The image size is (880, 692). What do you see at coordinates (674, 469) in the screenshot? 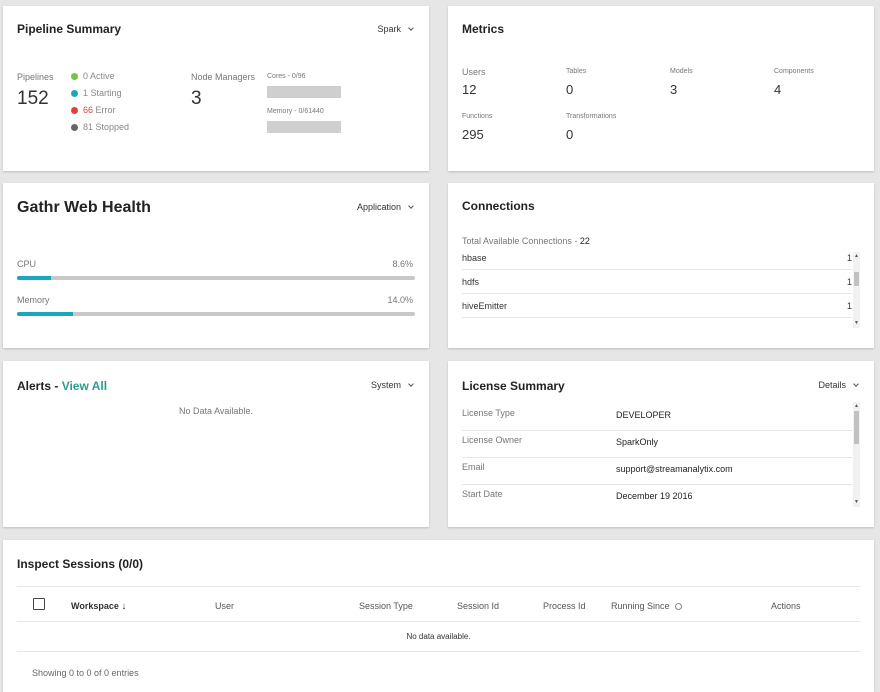
I see `license-value: support@streamanalytix.com` at bounding box center [674, 469].